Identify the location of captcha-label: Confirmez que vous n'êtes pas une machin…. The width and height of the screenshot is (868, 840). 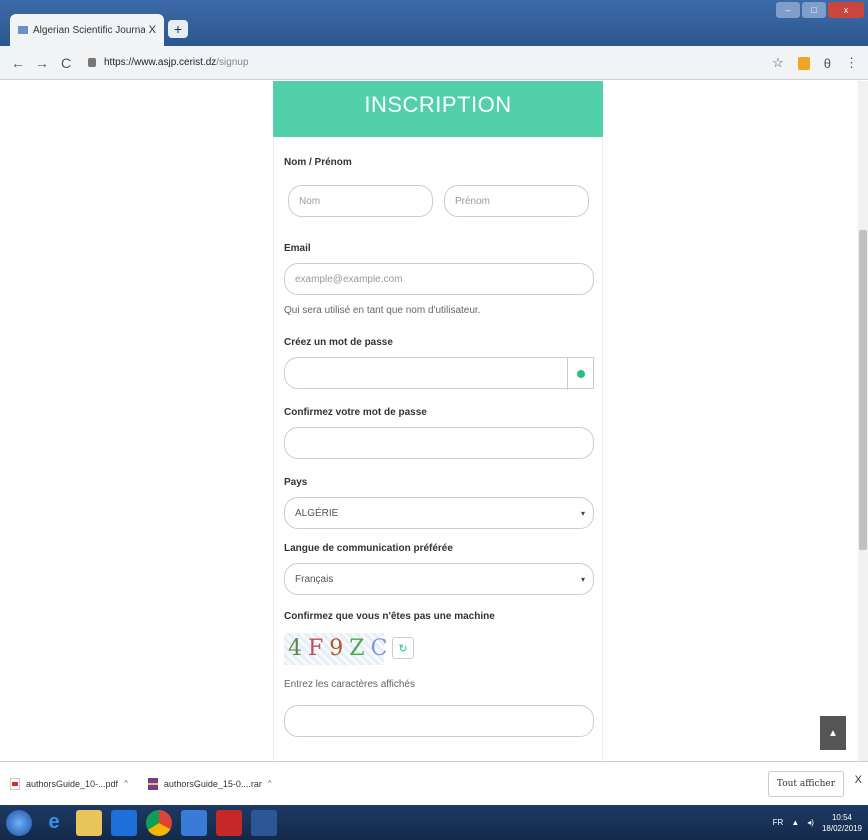
(389, 616).